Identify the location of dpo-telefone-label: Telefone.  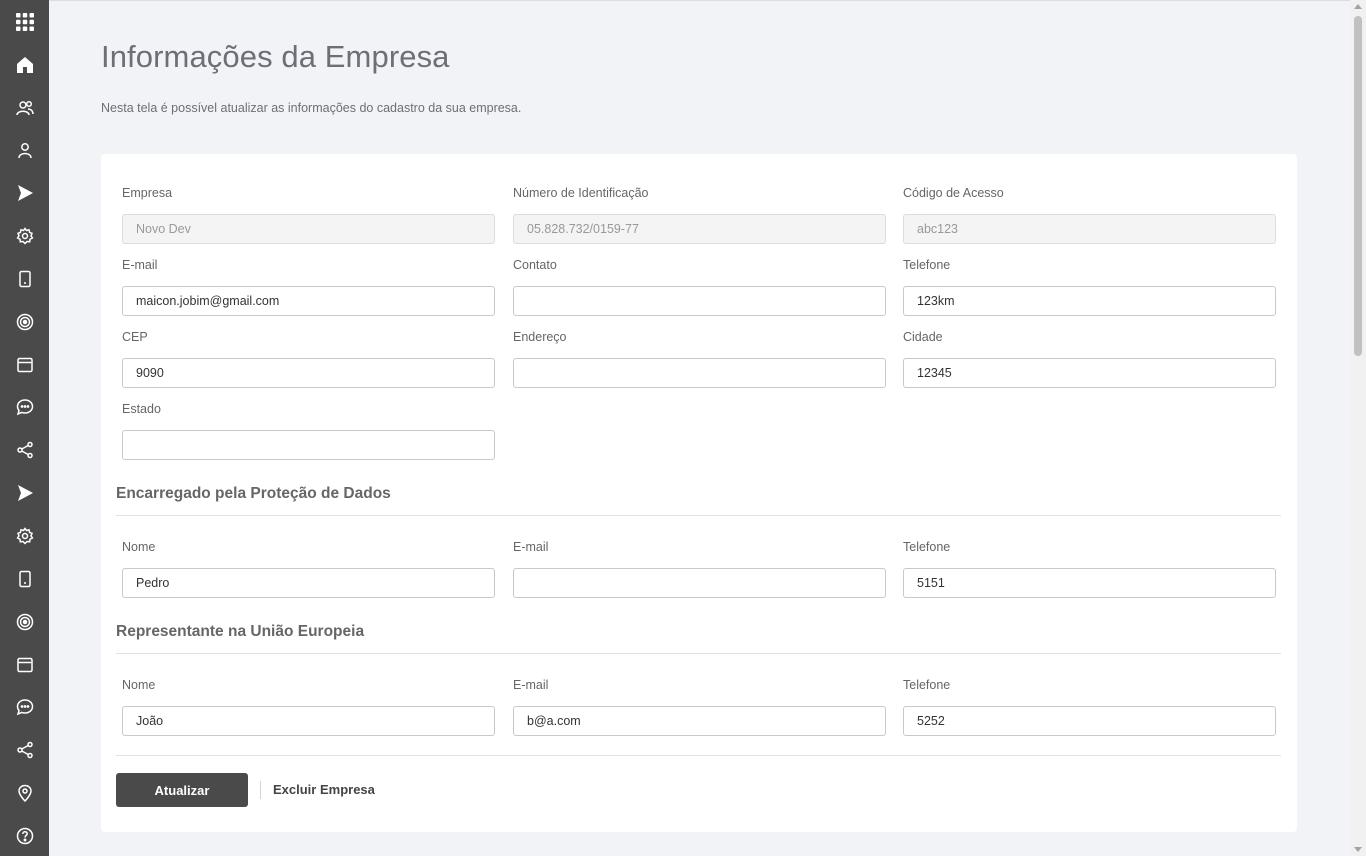
(927, 547).